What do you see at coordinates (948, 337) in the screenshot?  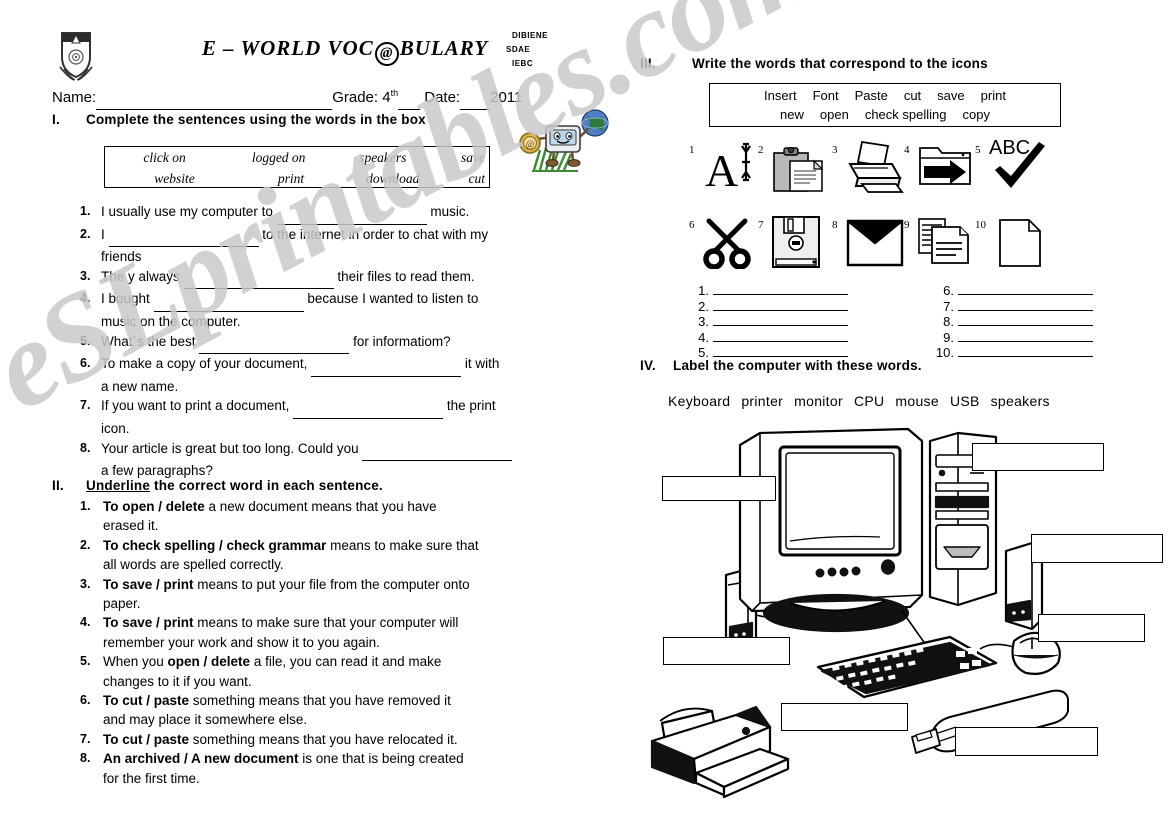 I see `answer-number: 9.` at bounding box center [948, 337].